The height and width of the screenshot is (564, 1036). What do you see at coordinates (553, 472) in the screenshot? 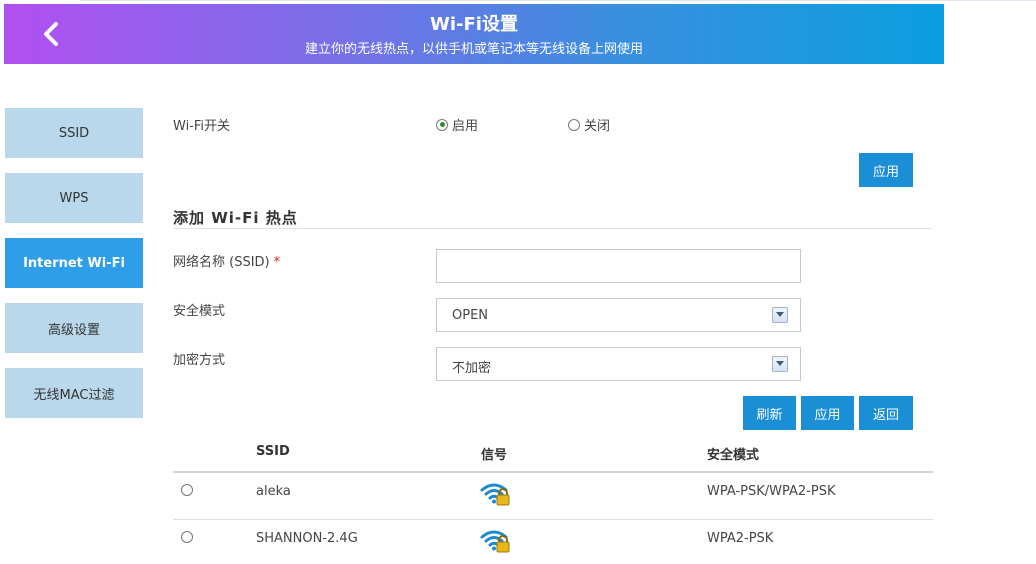
I see `table-header-divider` at bounding box center [553, 472].